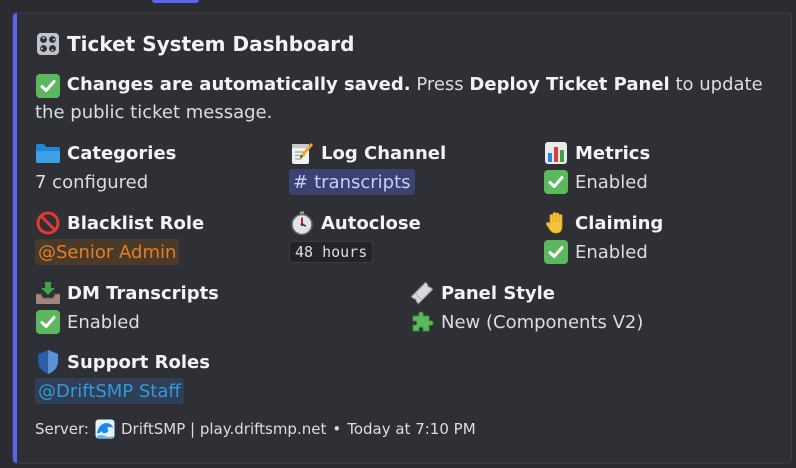  Describe the element at coordinates (603, 238) in the screenshot. I see `field-claiming: Claiming Enabled` at that location.